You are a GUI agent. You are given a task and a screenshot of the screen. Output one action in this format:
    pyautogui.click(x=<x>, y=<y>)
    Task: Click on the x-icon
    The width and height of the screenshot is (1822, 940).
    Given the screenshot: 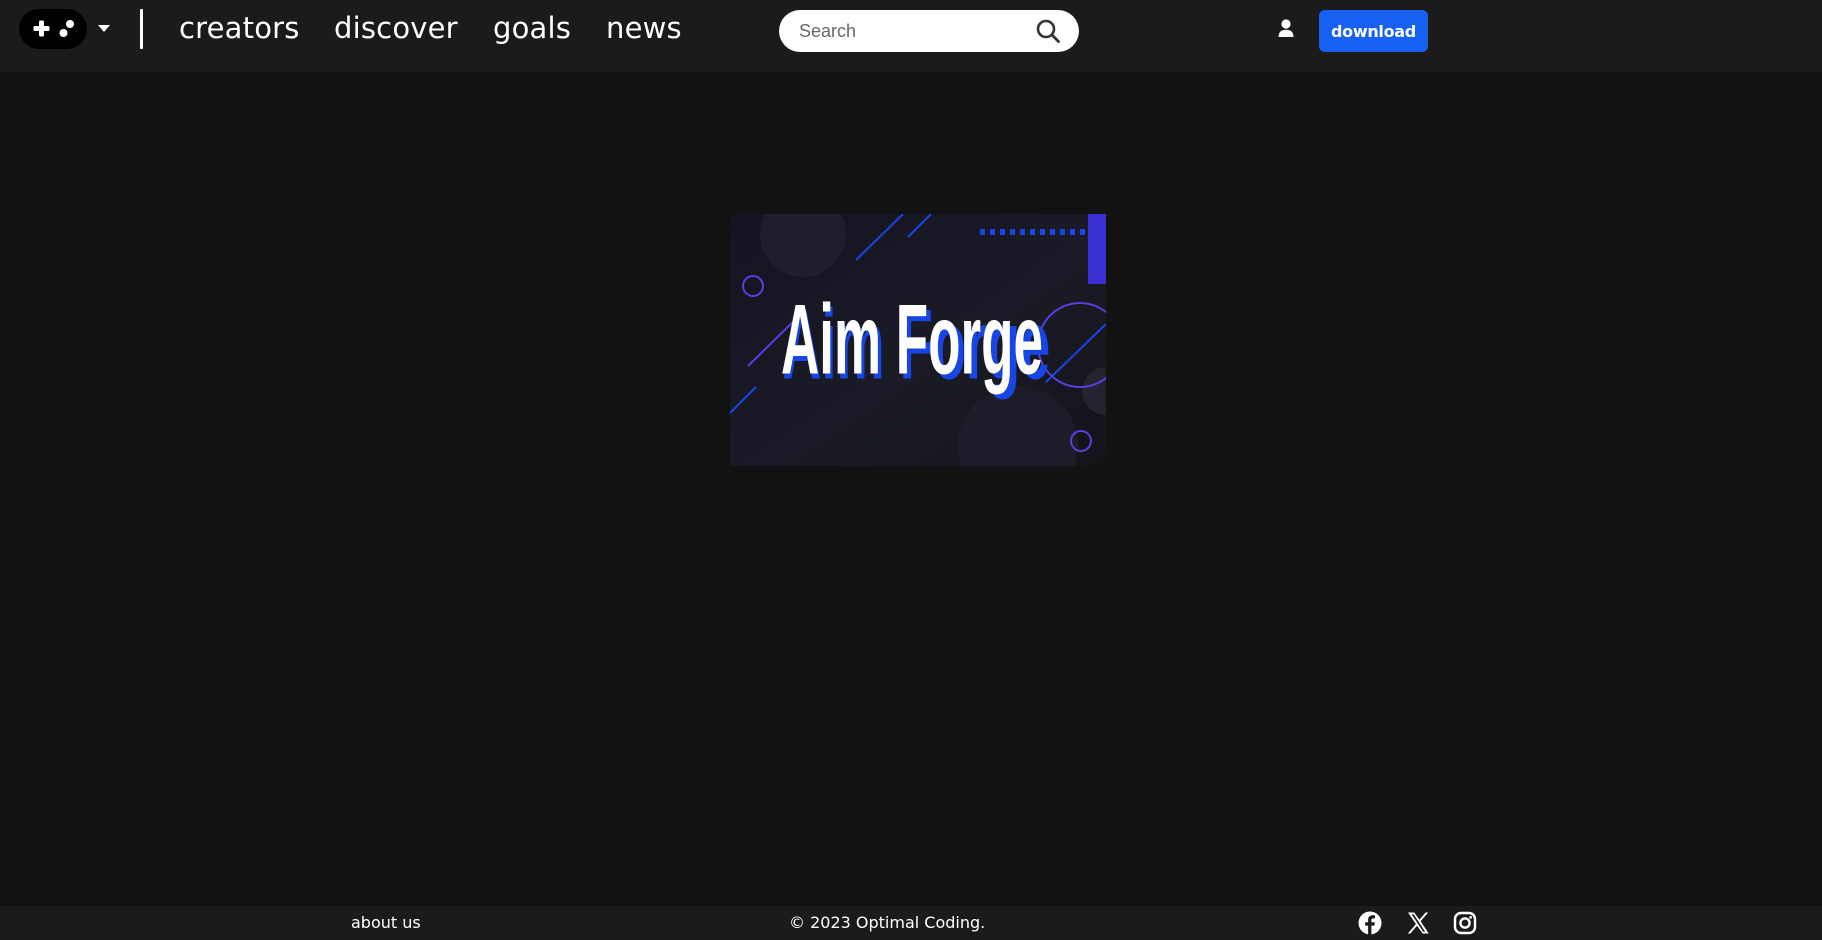 What is the action you would take?
    pyautogui.click(x=1418, y=923)
    